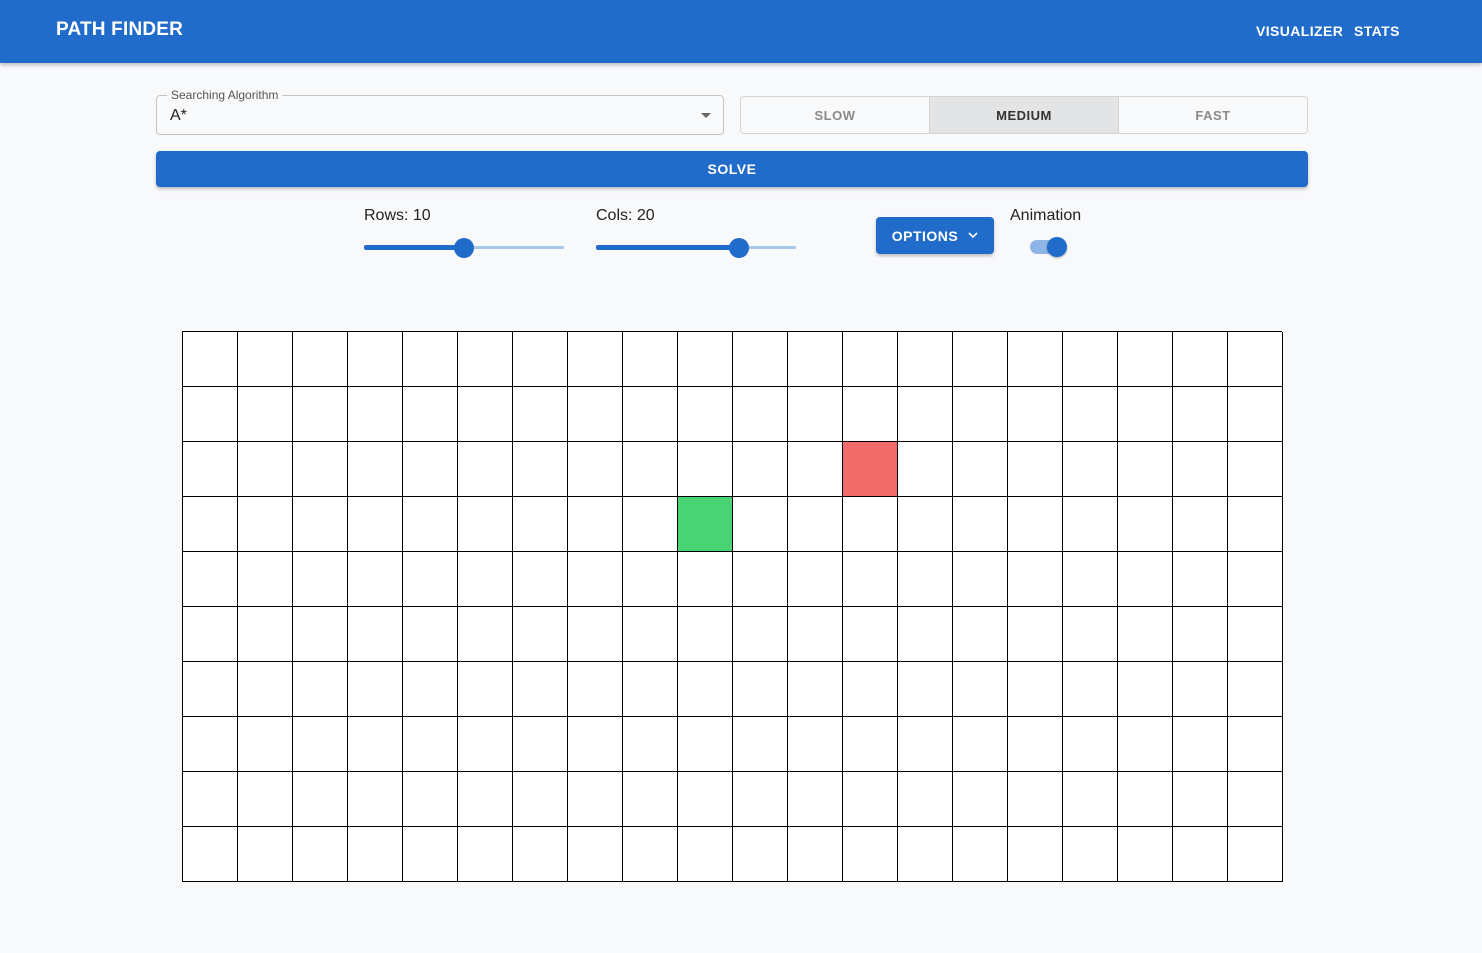  I want to click on speed-medium-button: MEDIUM, so click(1024, 115).